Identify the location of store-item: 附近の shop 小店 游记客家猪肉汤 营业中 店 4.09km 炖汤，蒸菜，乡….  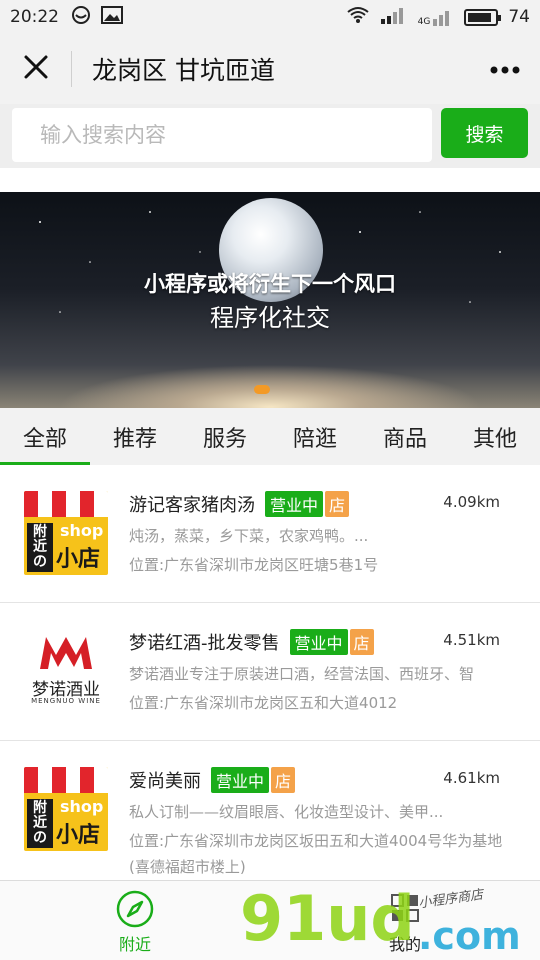
(270, 534).